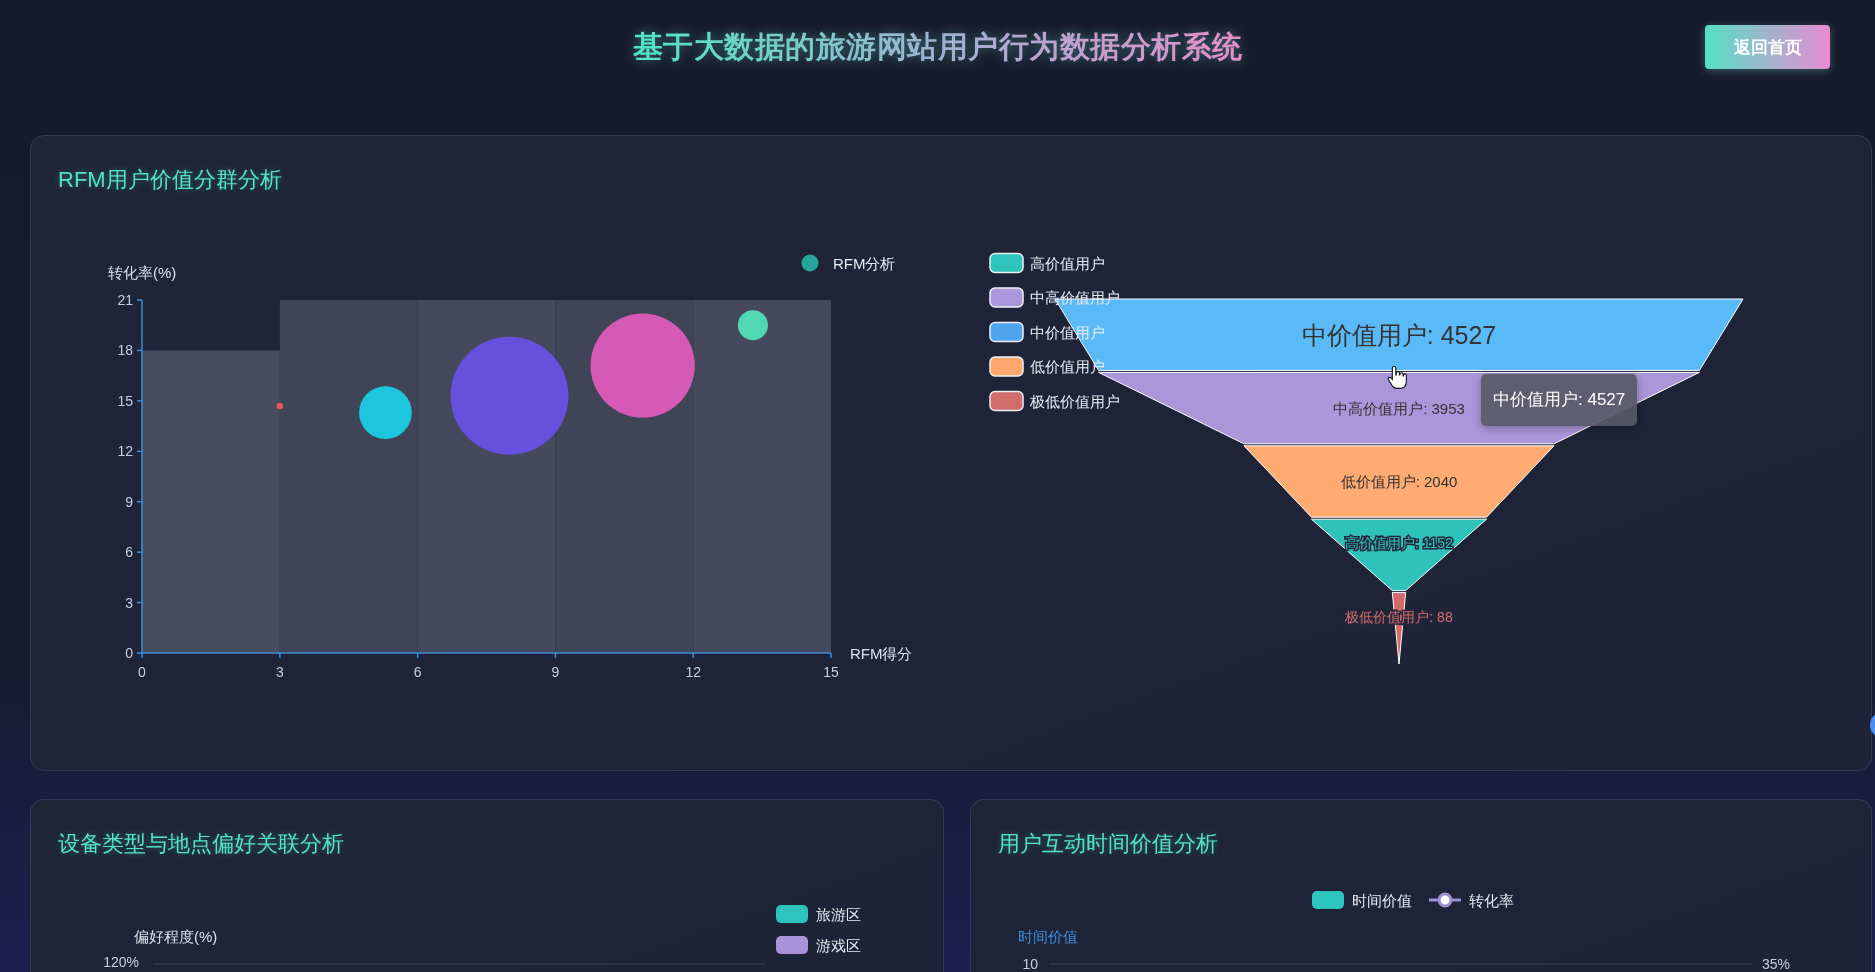 The height and width of the screenshot is (972, 1875). What do you see at coordinates (125, 300) in the screenshot?
I see `axis-tick-label: 21` at bounding box center [125, 300].